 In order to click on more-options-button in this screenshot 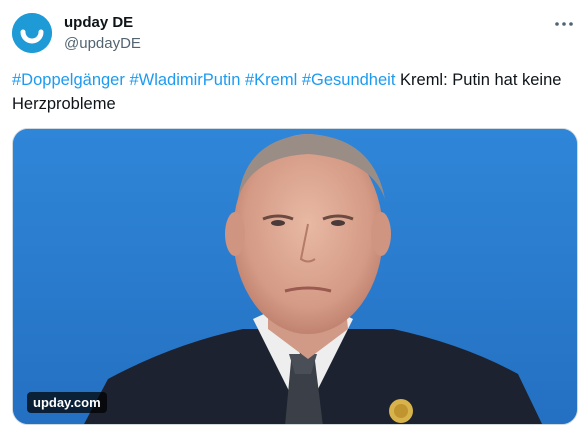, I will do `click(564, 24)`.